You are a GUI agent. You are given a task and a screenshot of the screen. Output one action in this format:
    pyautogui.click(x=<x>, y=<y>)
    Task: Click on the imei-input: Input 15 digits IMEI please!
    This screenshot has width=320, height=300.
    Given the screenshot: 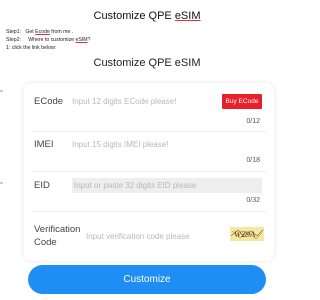 What is the action you would take?
    pyautogui.click(x=167, y=144)
    